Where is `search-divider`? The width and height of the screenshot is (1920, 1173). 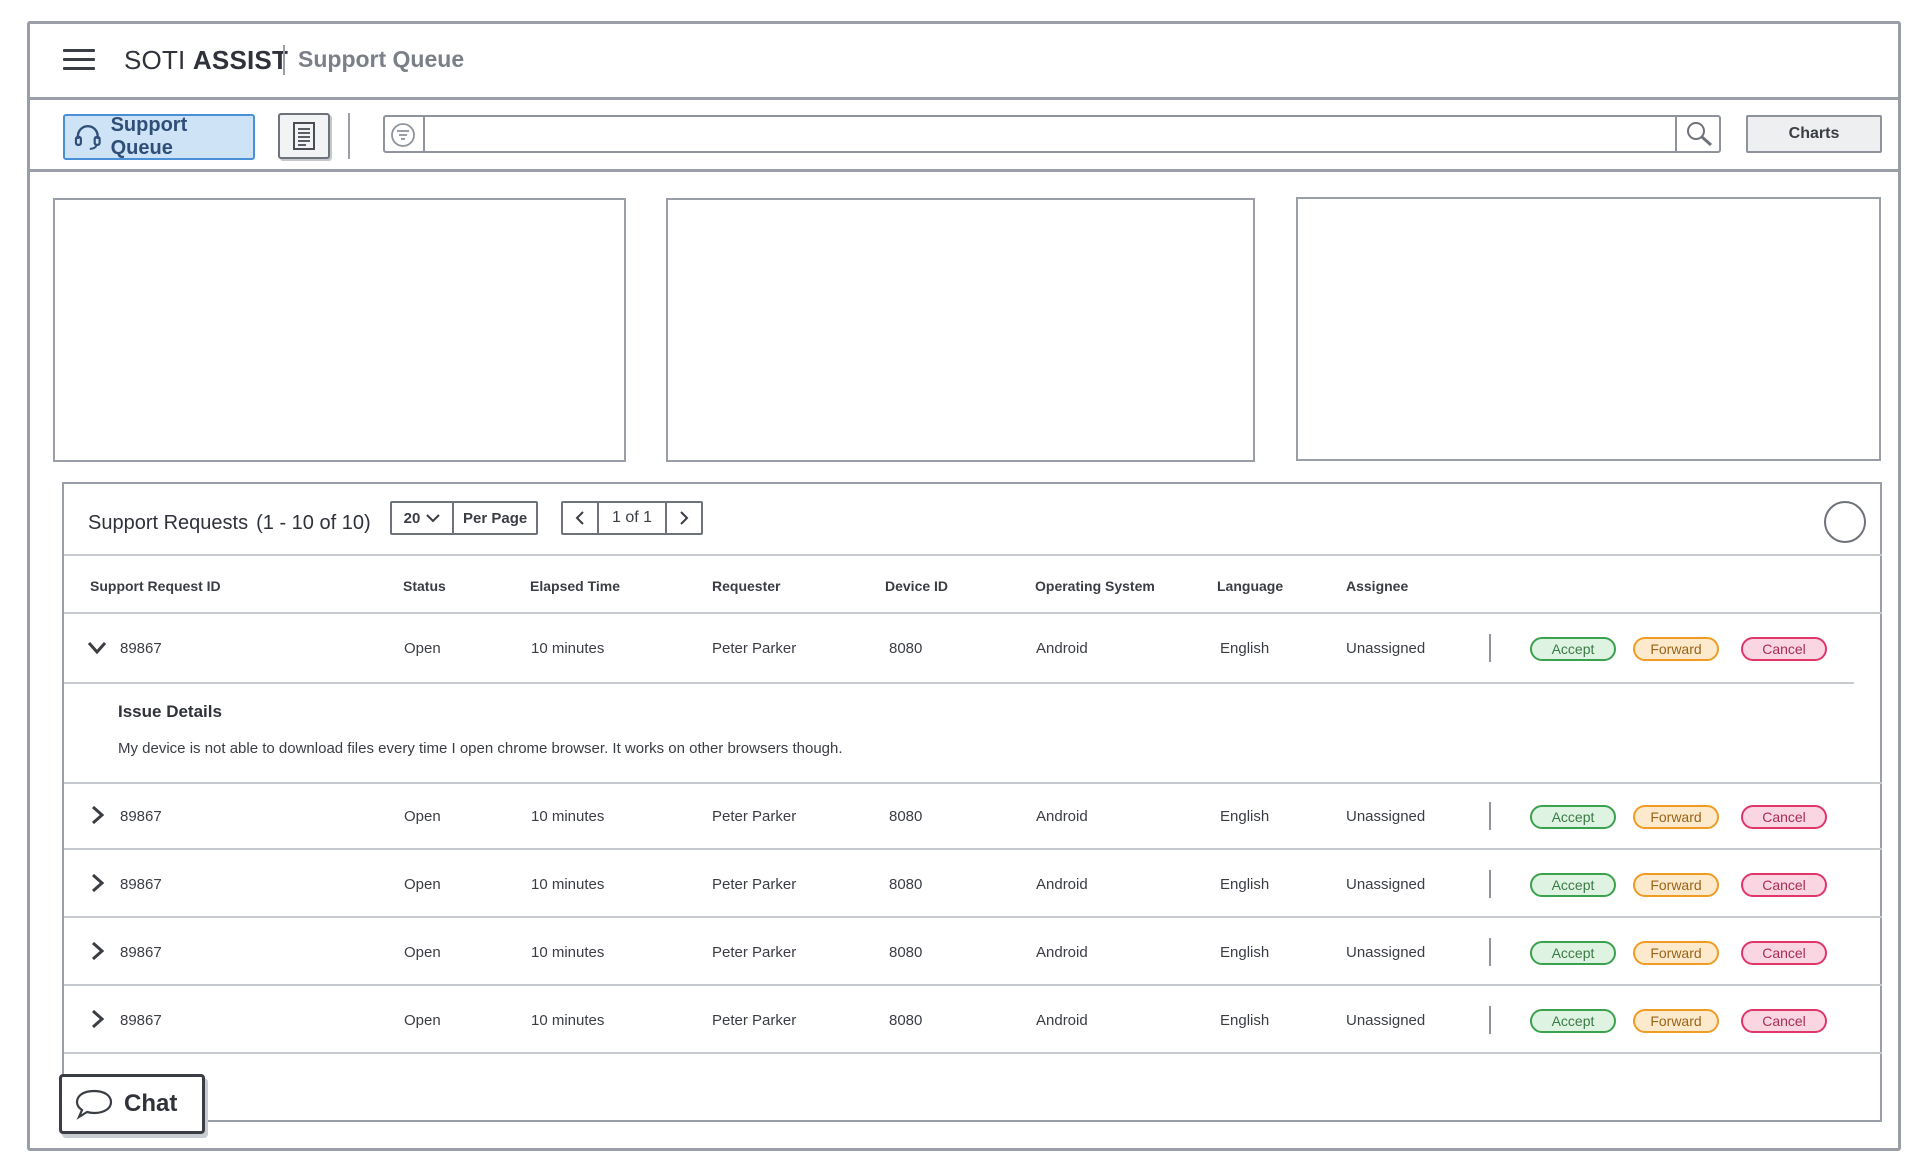 search-divider is located at coordinates (1676, 134).